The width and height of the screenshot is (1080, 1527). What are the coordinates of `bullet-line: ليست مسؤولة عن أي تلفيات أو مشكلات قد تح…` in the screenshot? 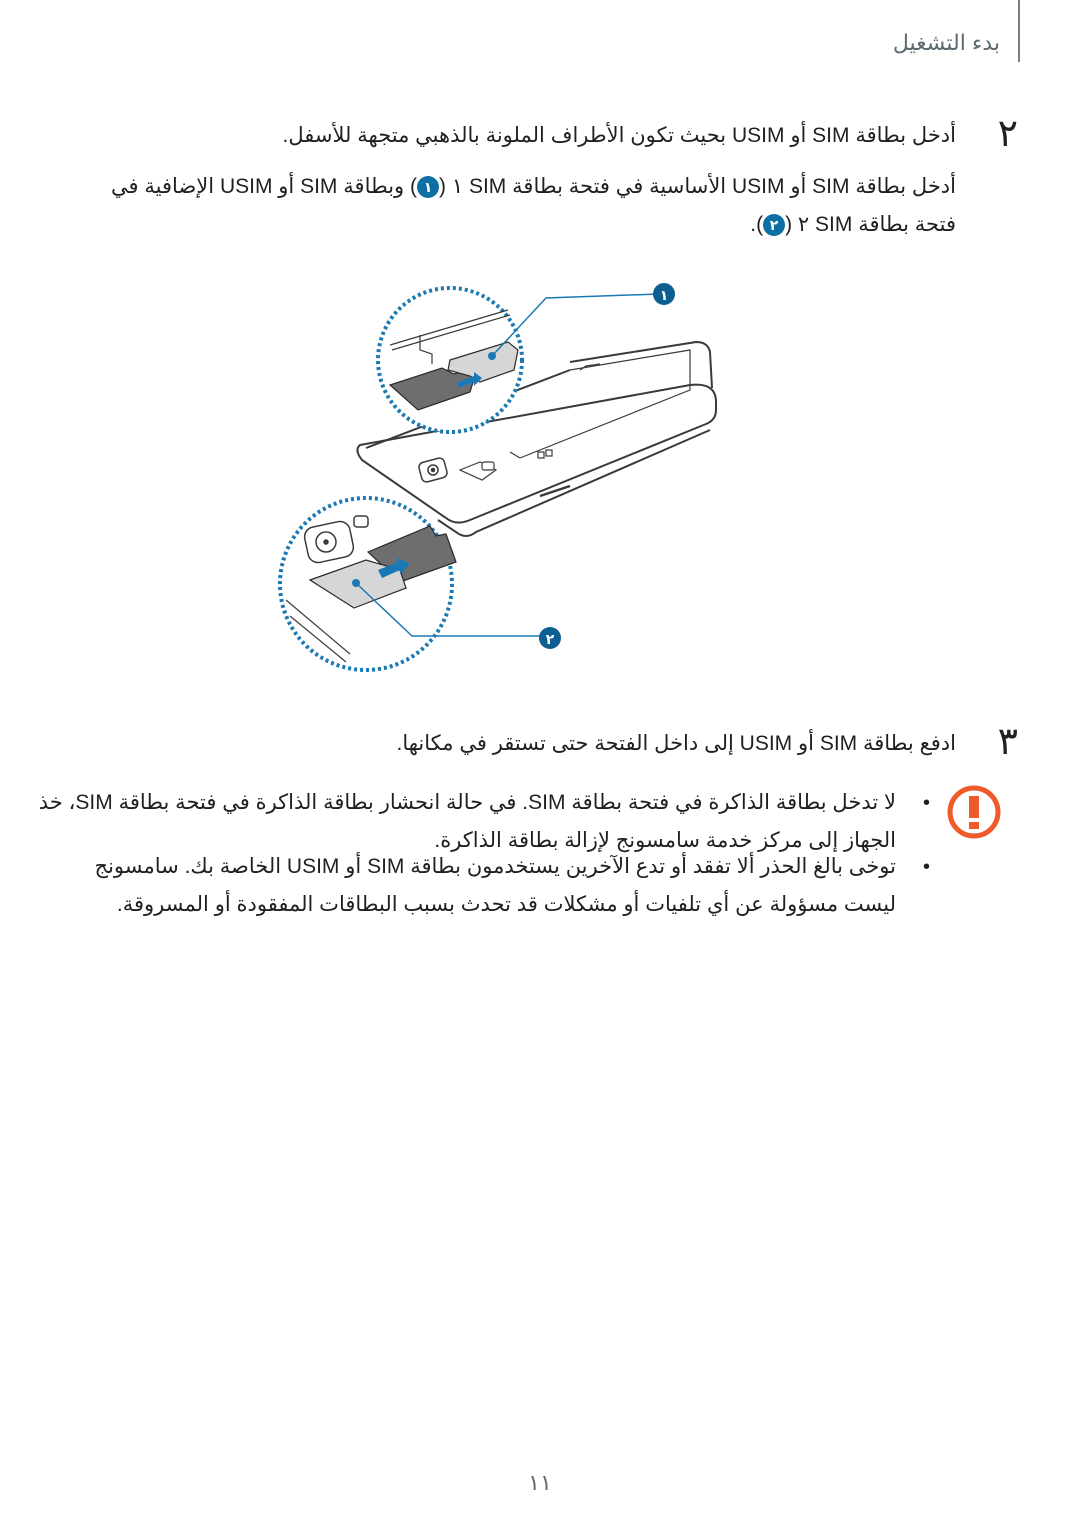 It's located at (506, 904).